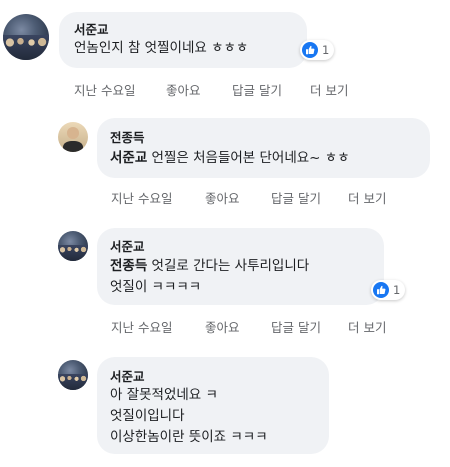 The image size is (450, 467). What do you see at coordinates (127, 136) in the screenshot?
I see `comment-author: 전종득` at bounding box center [127, 136].